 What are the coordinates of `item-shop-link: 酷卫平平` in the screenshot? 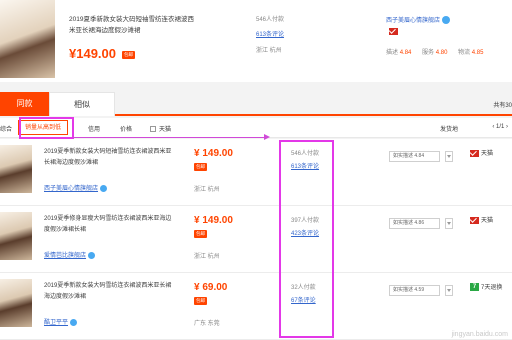 It's located at (61, 321).